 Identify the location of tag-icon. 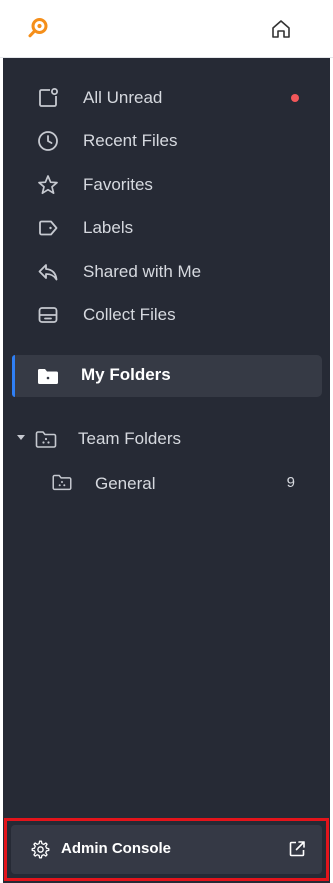
(48, 228).